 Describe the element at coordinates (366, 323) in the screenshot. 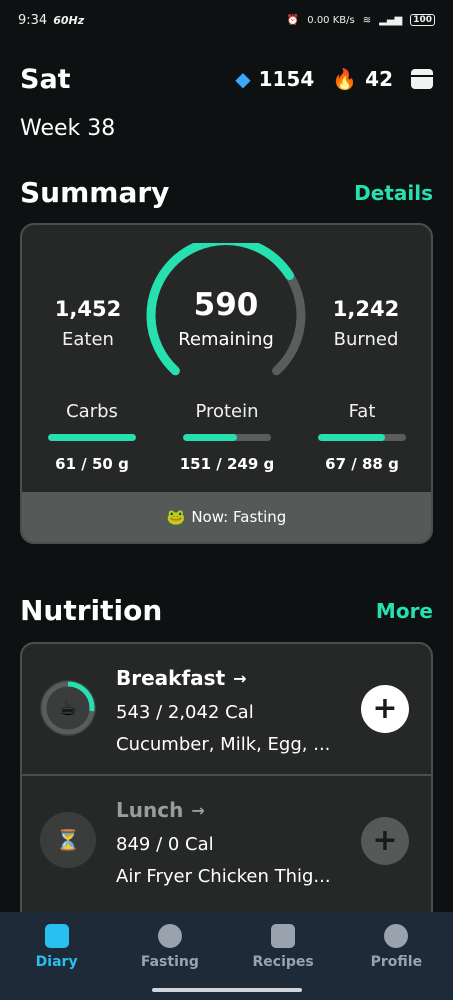

I see `burned-stat: 1,242 Burned` at that location.